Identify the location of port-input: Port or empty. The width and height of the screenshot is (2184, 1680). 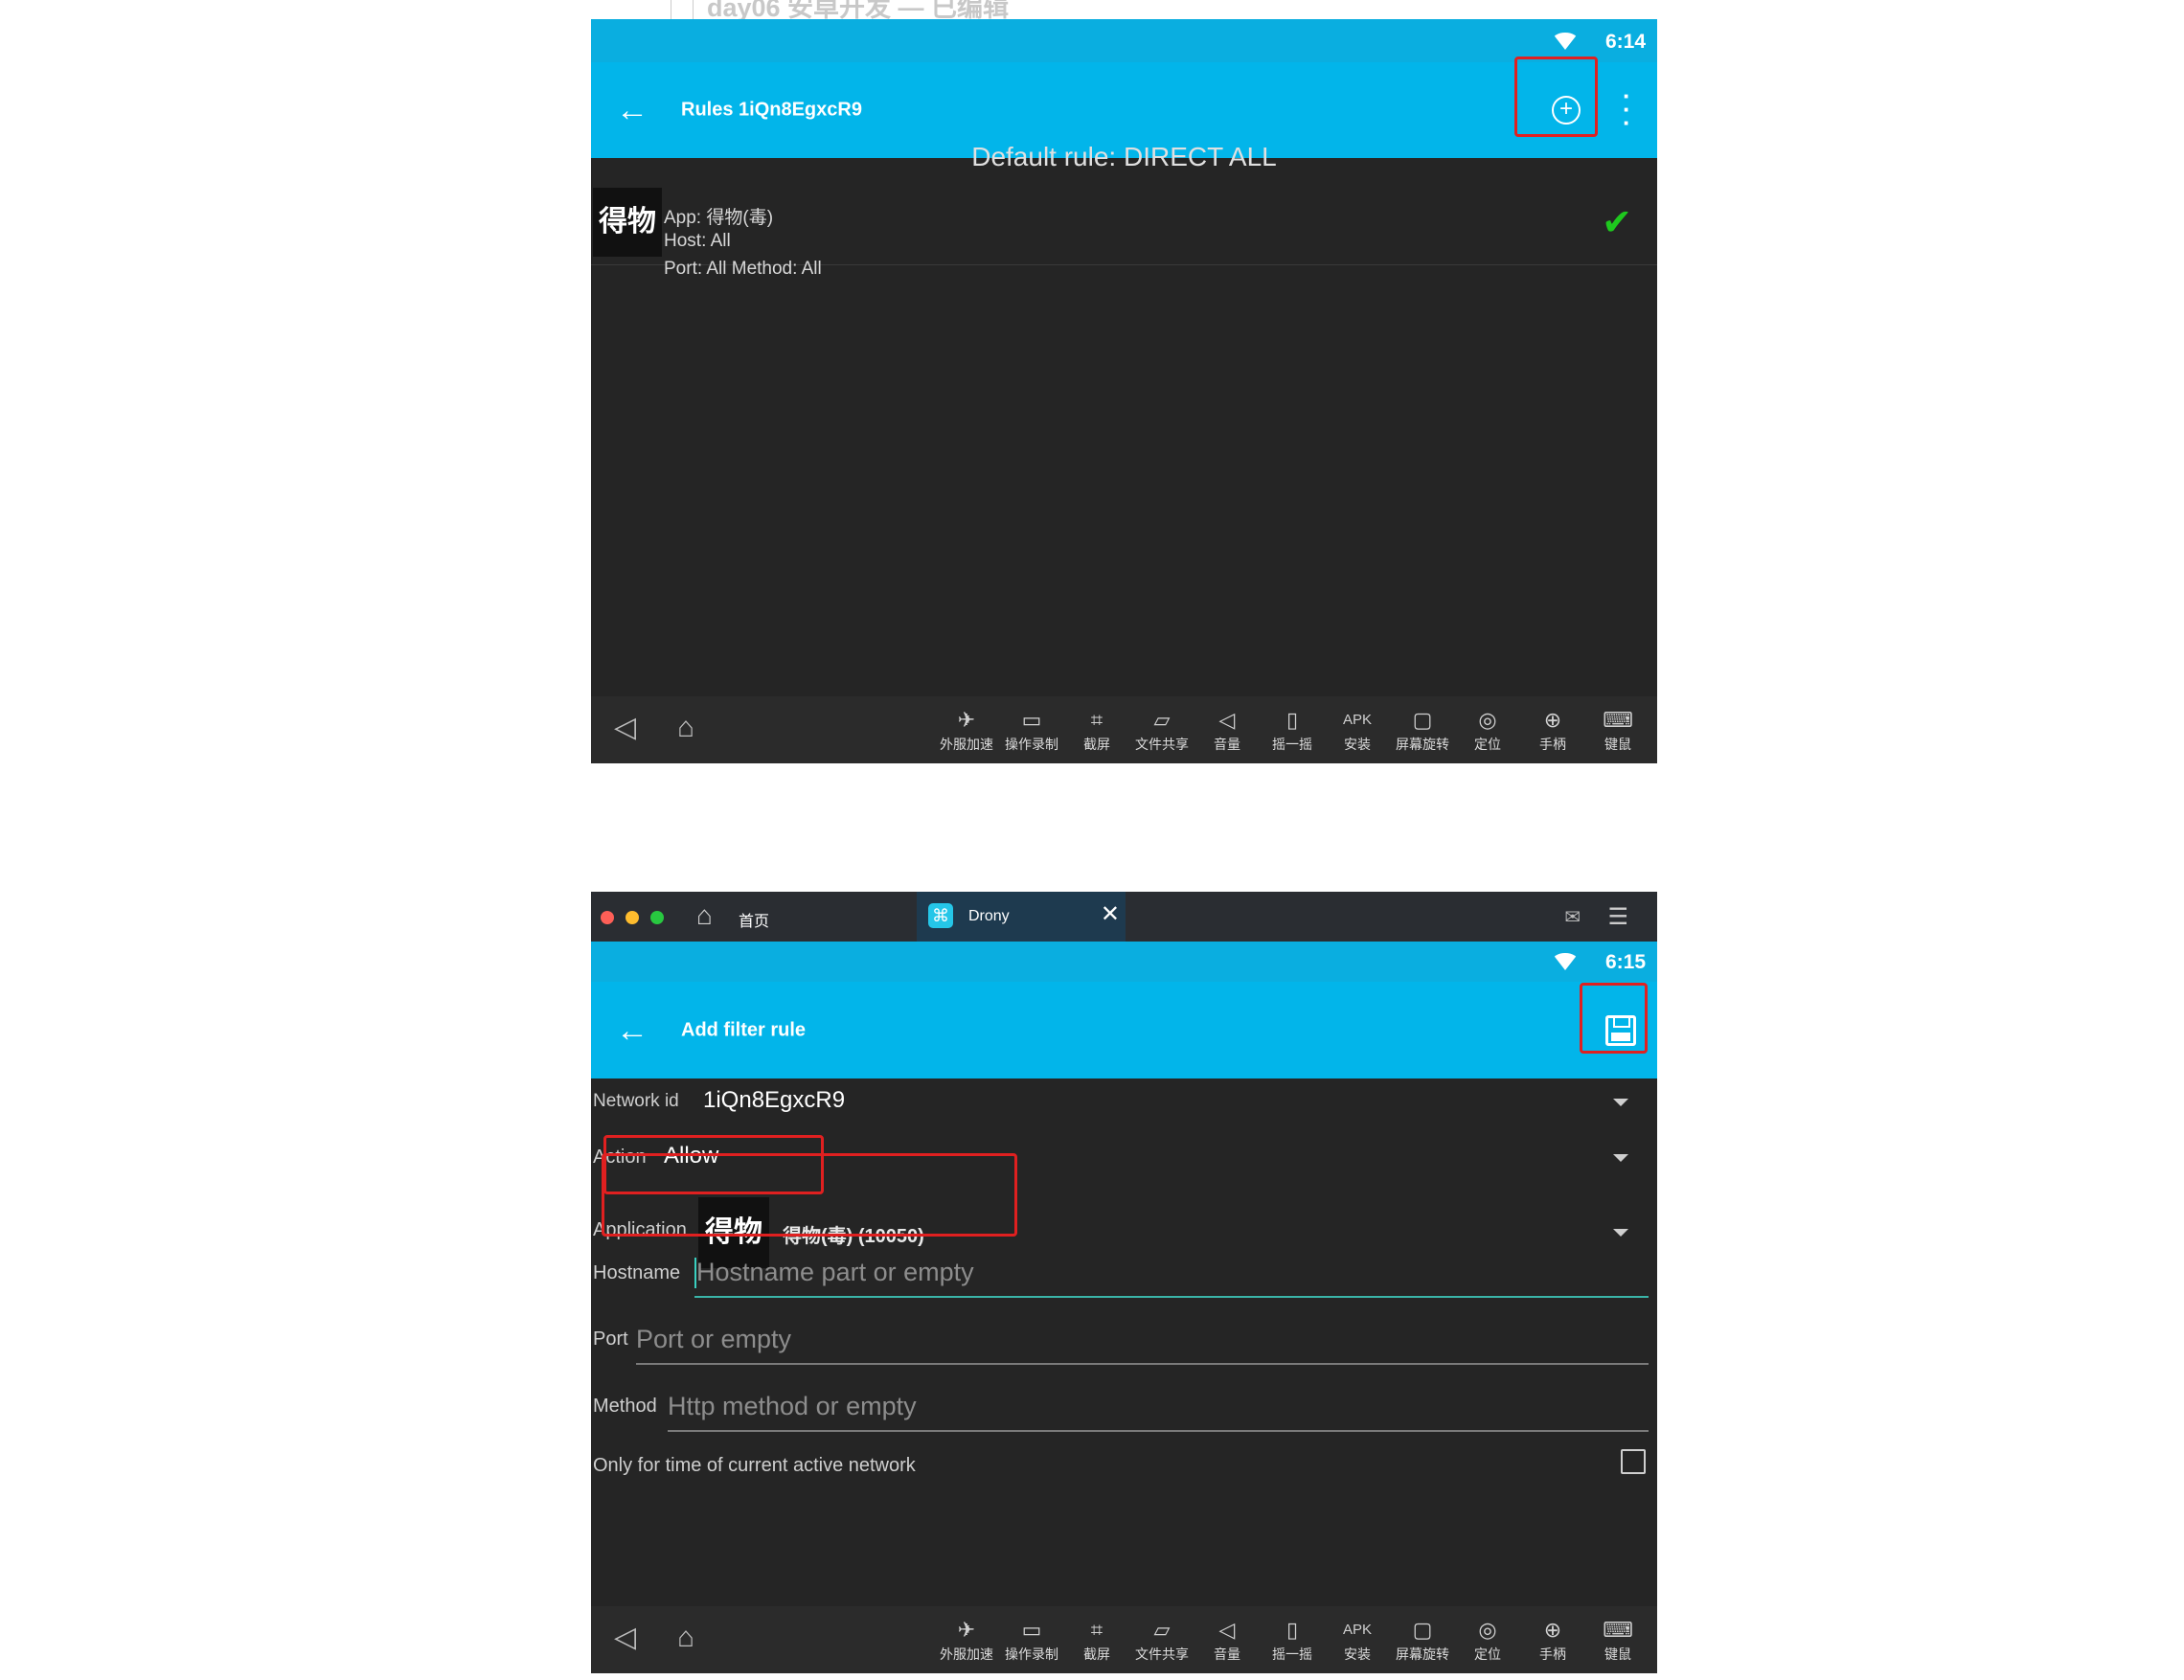
(1142, 1343).